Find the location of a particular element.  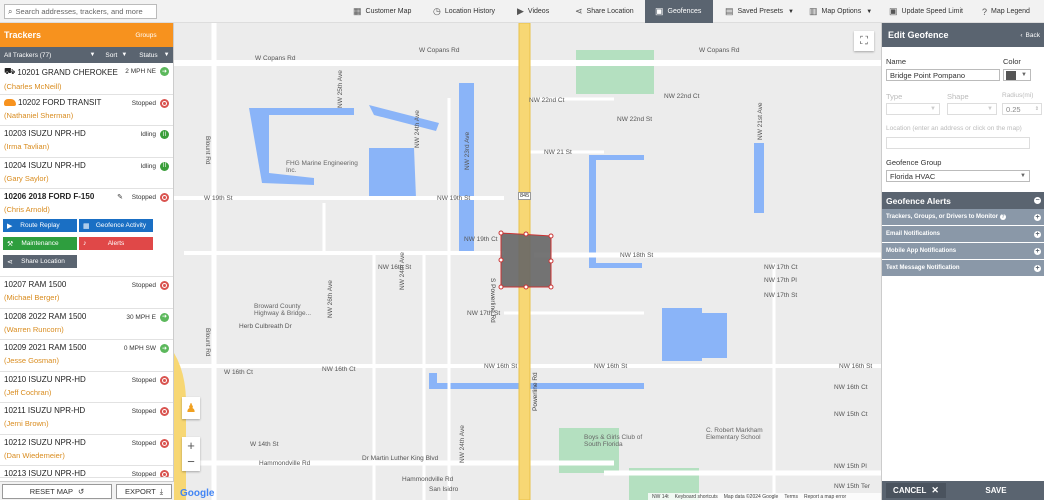

map-label: NW 26th Ave is located at coordinates (330, 299).